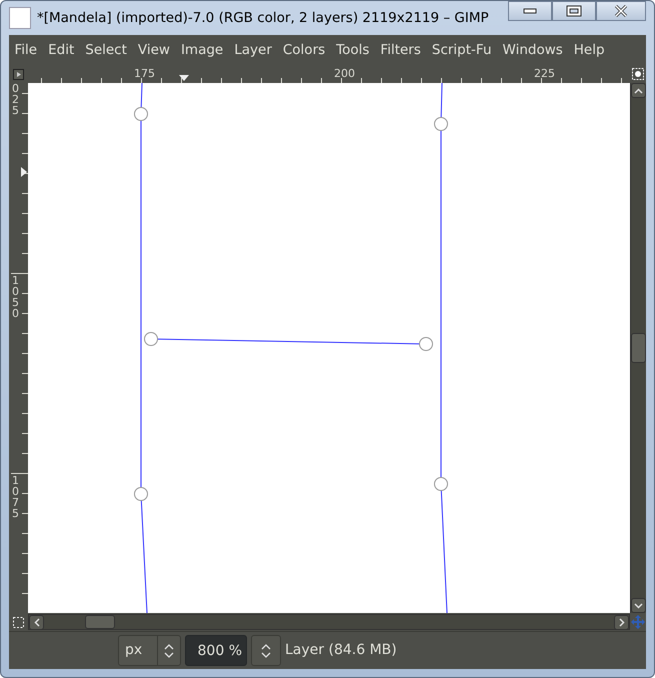 The height and width of the screenshot is (678, 655). I want to click on quick-mask-icon, so click(18, 74).